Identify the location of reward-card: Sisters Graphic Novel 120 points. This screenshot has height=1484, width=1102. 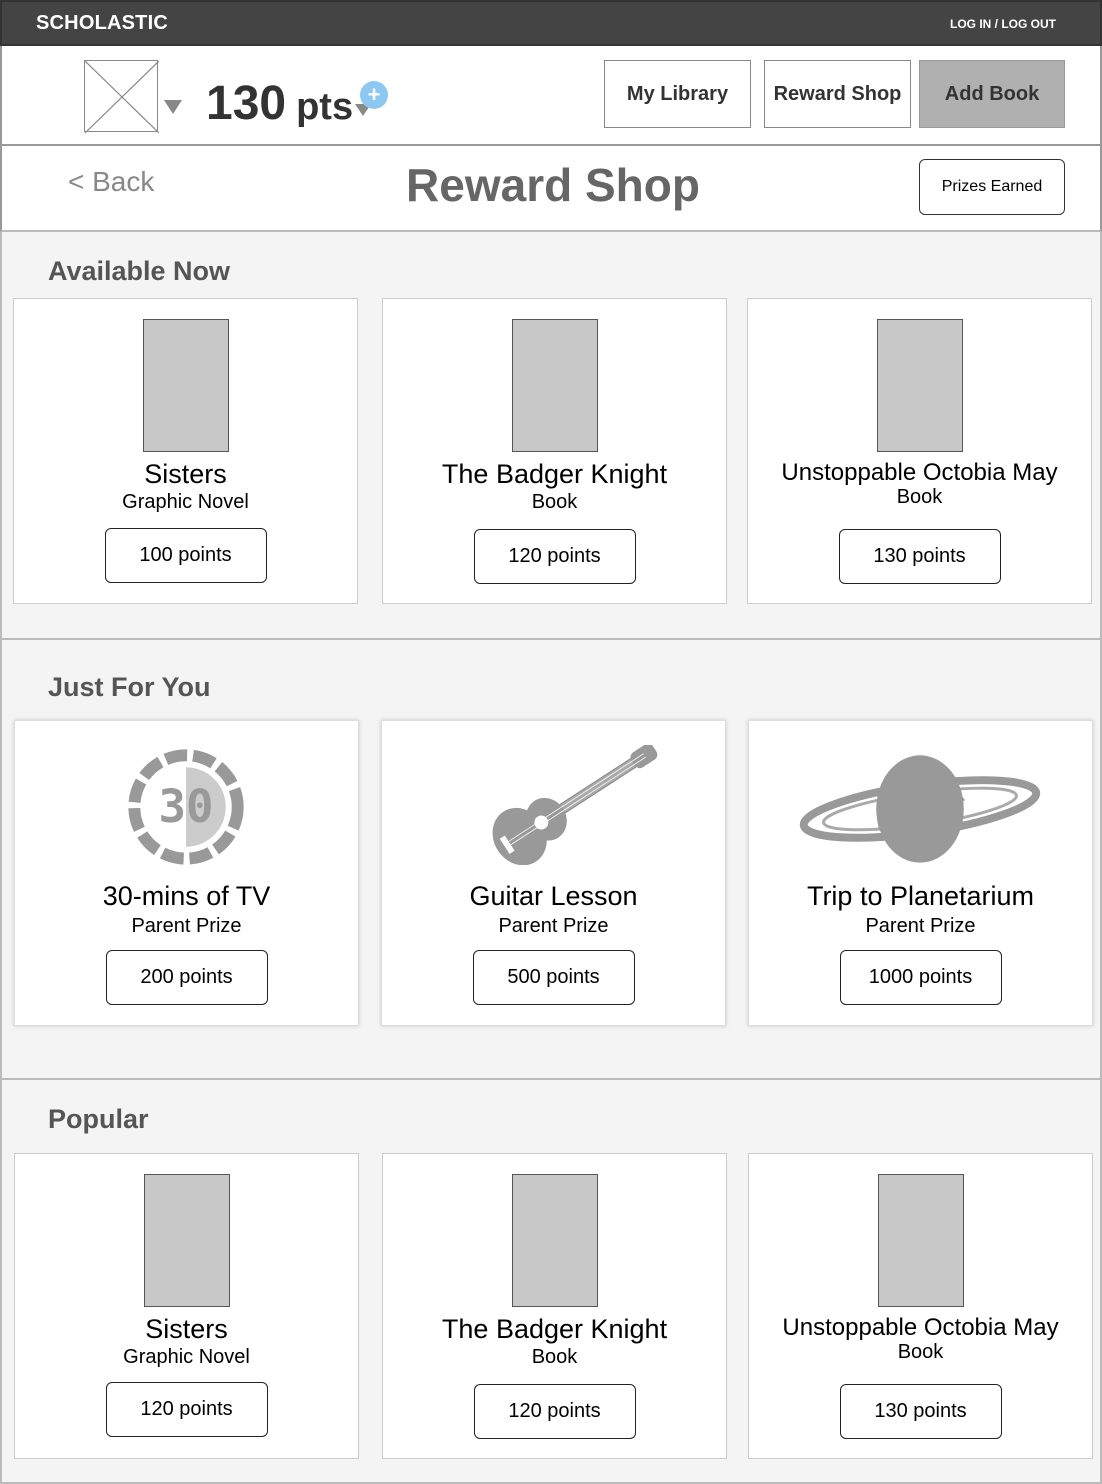
(186, 1306).